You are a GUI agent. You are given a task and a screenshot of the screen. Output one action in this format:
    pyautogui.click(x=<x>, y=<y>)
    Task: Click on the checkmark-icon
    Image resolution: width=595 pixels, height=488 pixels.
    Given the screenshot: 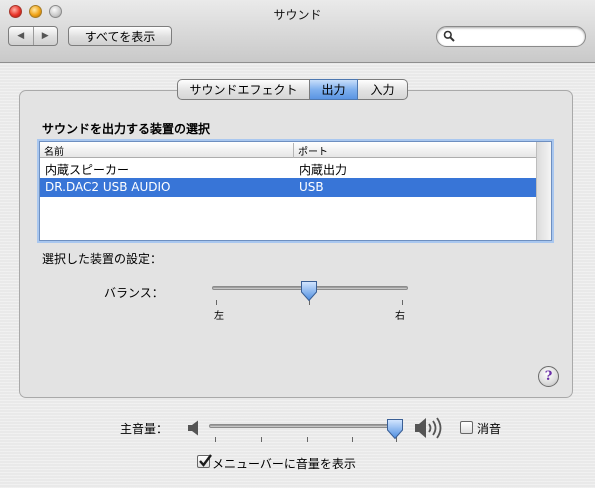 What is the action you would take?
    pyautogui.click(x=205, y=460)
    